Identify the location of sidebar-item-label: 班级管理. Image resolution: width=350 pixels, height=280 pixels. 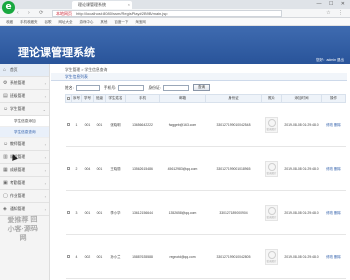
(18, 96).